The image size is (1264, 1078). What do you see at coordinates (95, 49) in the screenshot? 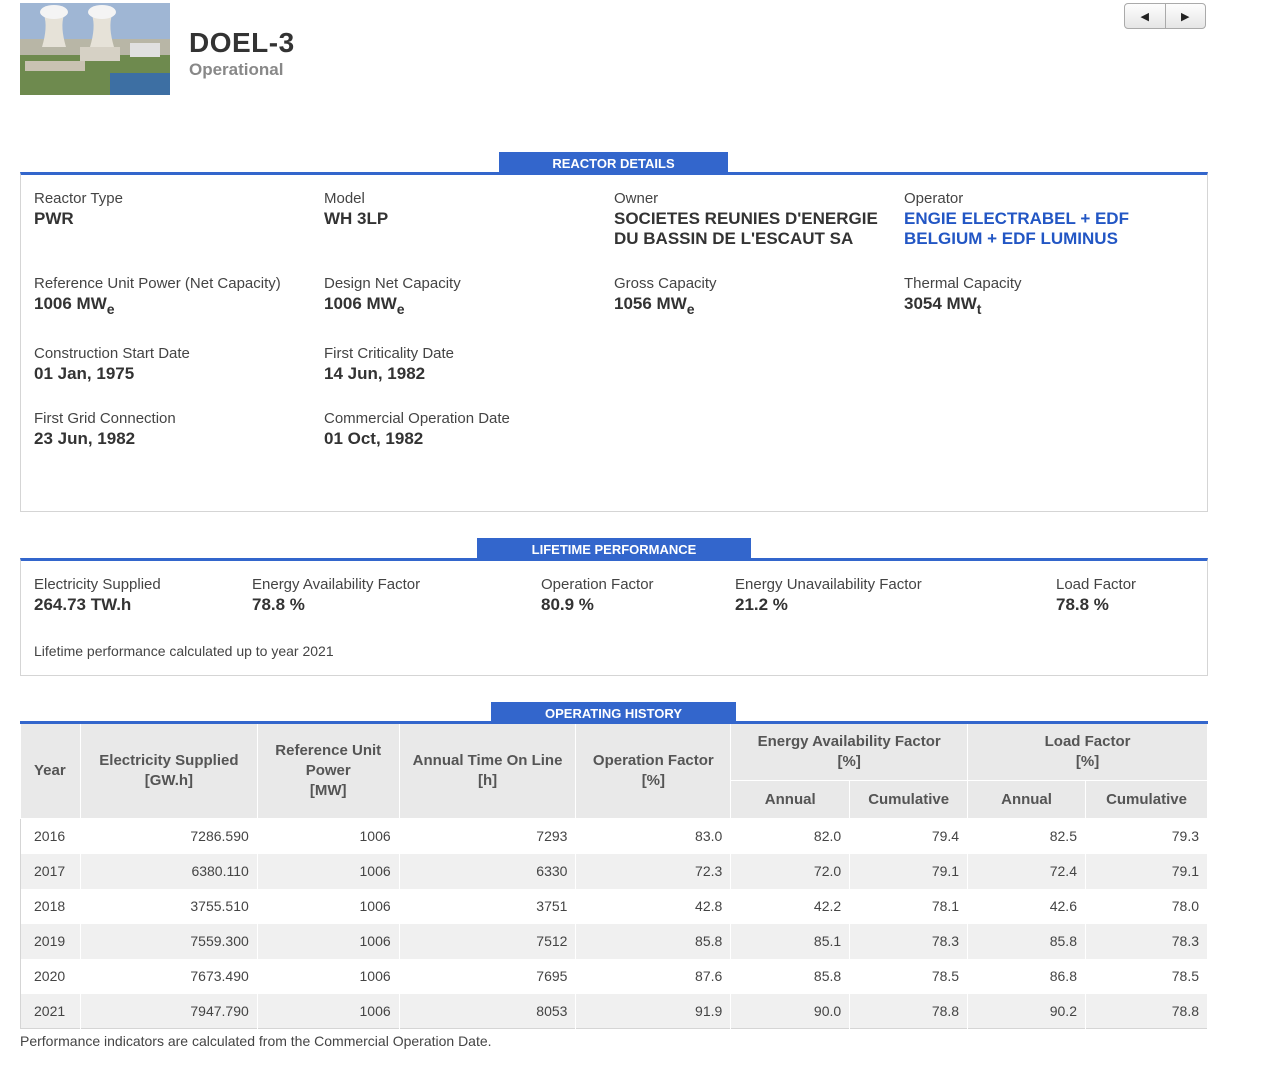
I see `reactor-photo` at bounding box center [95, 49].